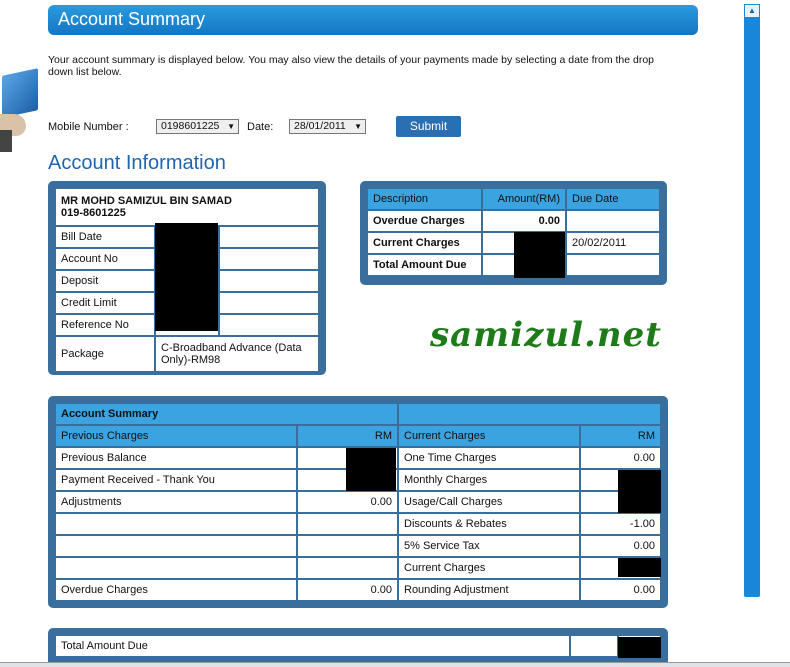 This screenshot has width=790, height=667. Describe the element at coordinates (176, 480) in the screenshot. I see `left-label: Payment Received - Thank You` at that location.